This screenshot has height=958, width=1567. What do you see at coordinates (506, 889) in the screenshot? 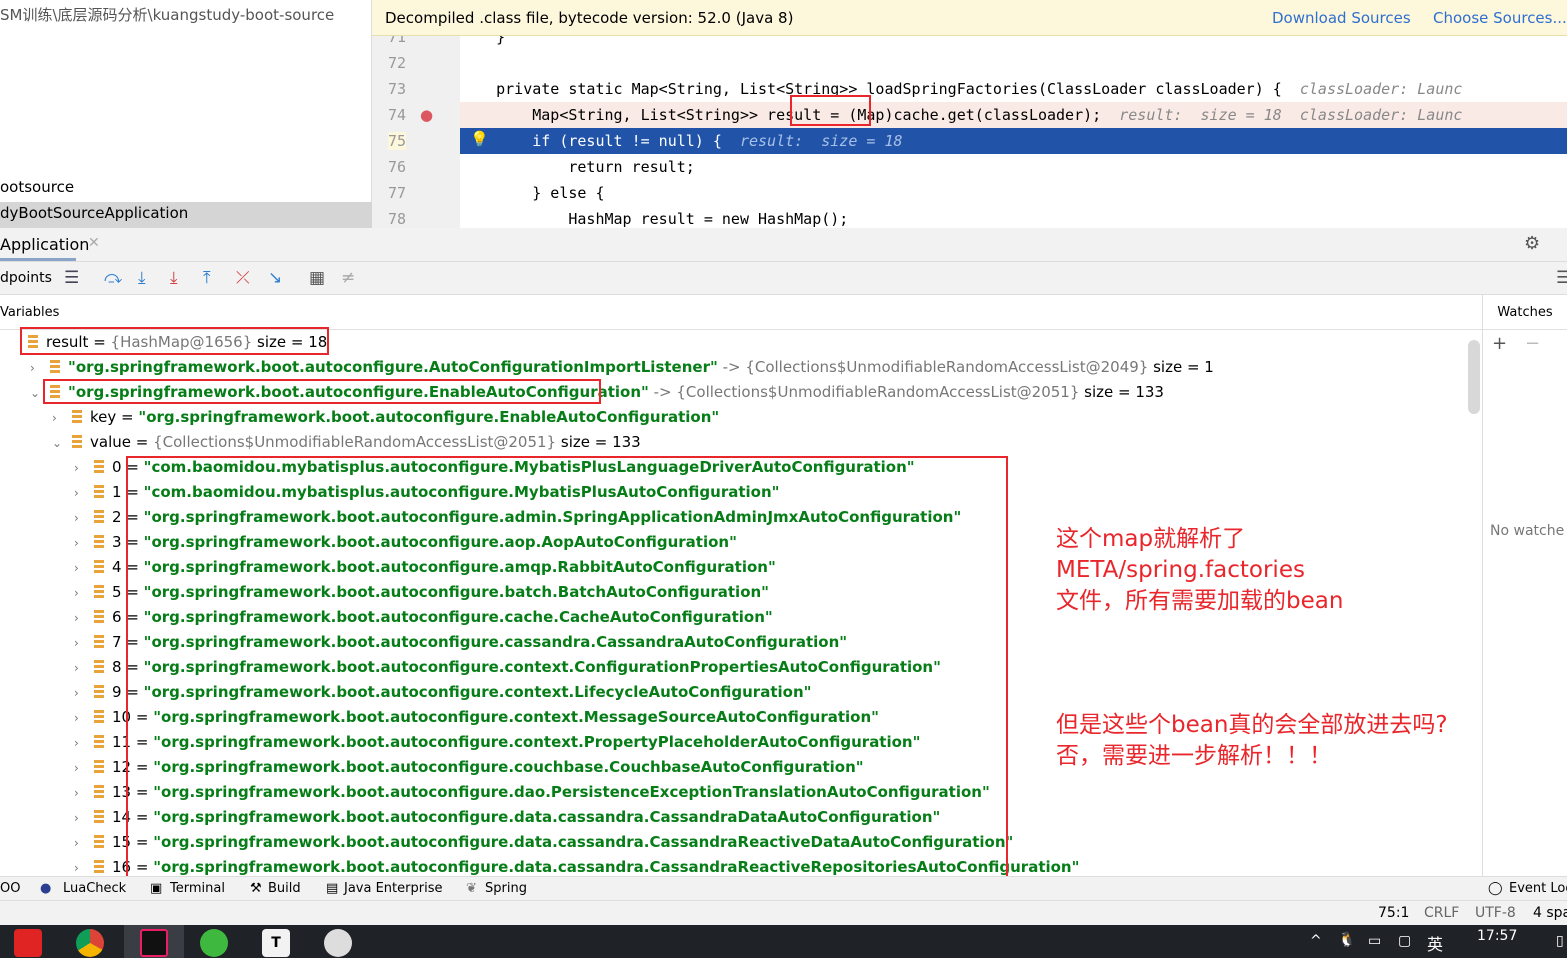
I see `tool-spring: Spring` at bounding box center [506, 889].